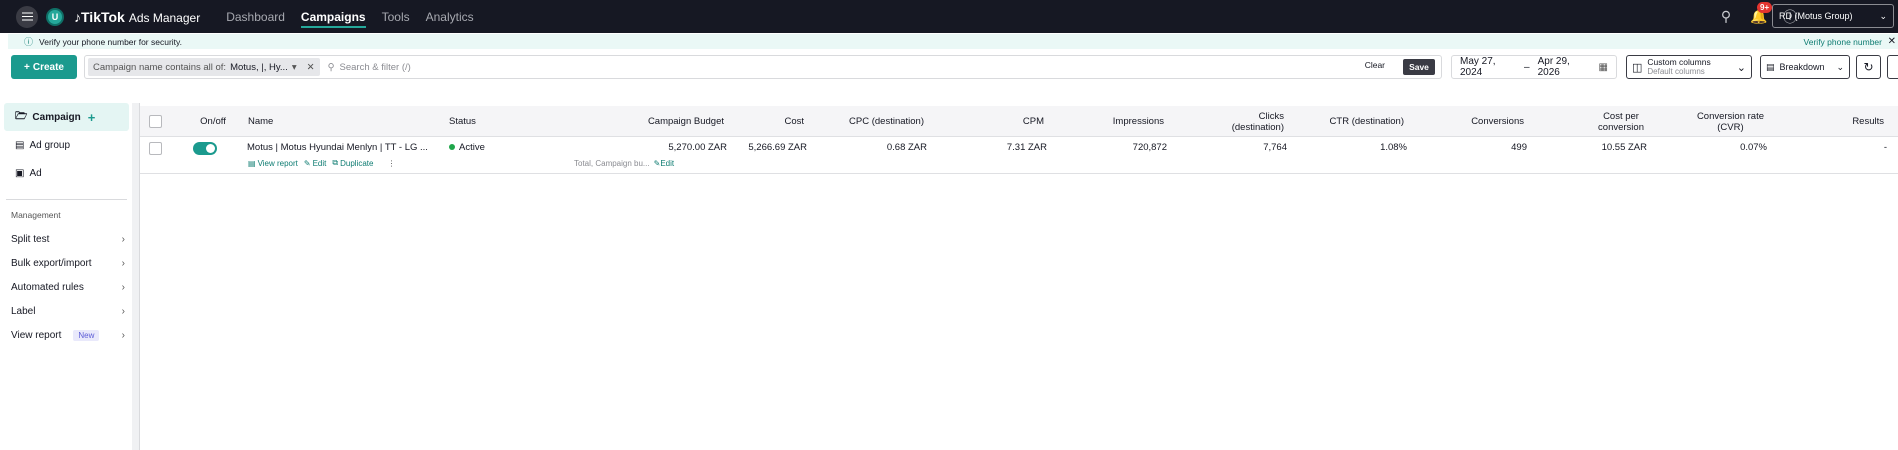 The image size is (1898, 450). I want to click on columns-sub-label: Default columns, so click(1676, 71).